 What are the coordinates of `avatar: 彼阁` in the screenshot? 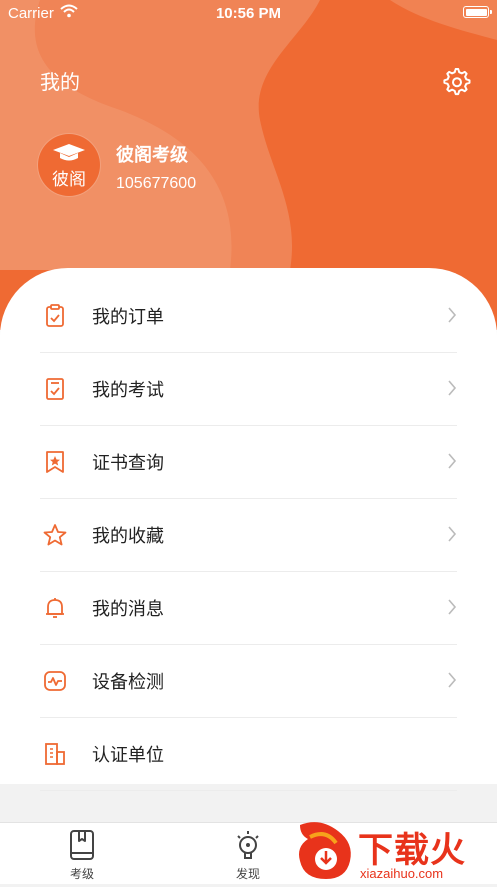 It's located at (69, 165).